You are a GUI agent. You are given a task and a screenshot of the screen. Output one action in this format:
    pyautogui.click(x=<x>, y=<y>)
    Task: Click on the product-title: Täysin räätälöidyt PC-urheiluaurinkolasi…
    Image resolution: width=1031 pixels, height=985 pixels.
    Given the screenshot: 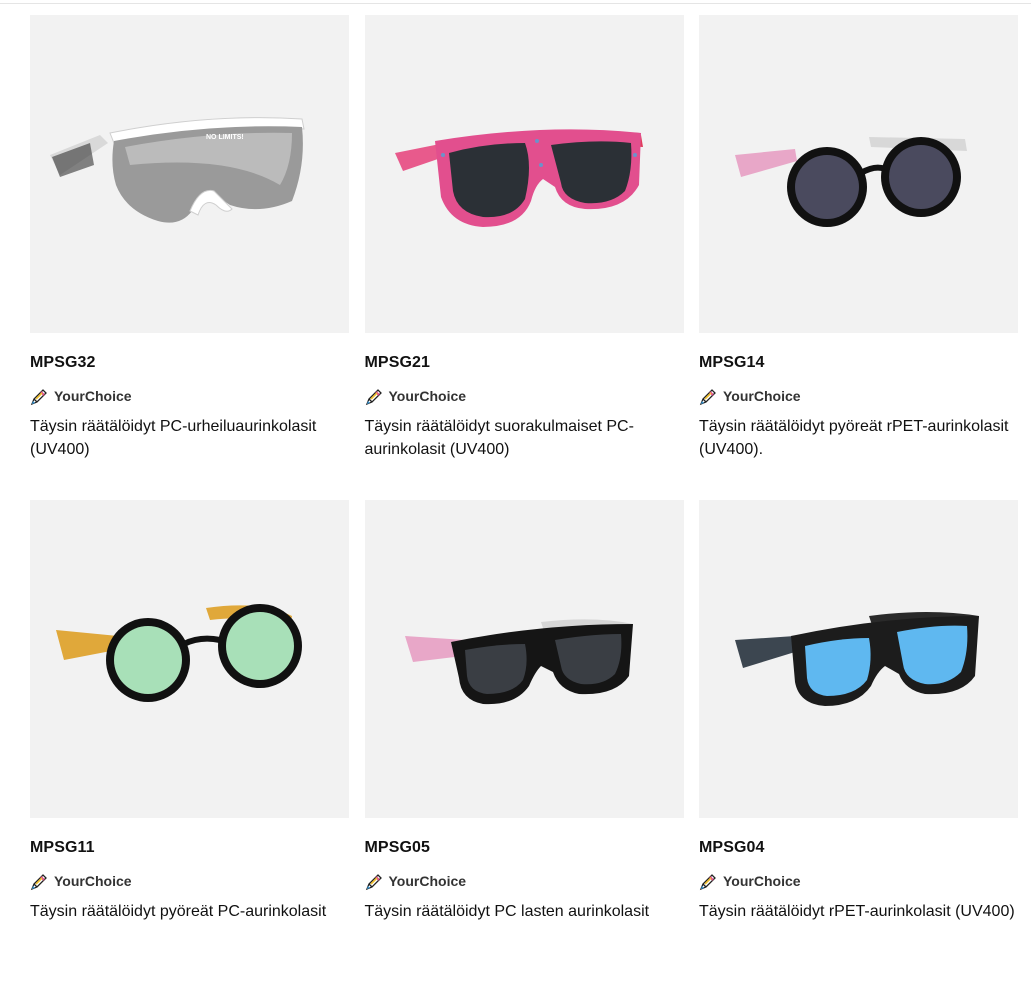 What is the action you would take?
    pyautogui.click(x=188, y=438)
    